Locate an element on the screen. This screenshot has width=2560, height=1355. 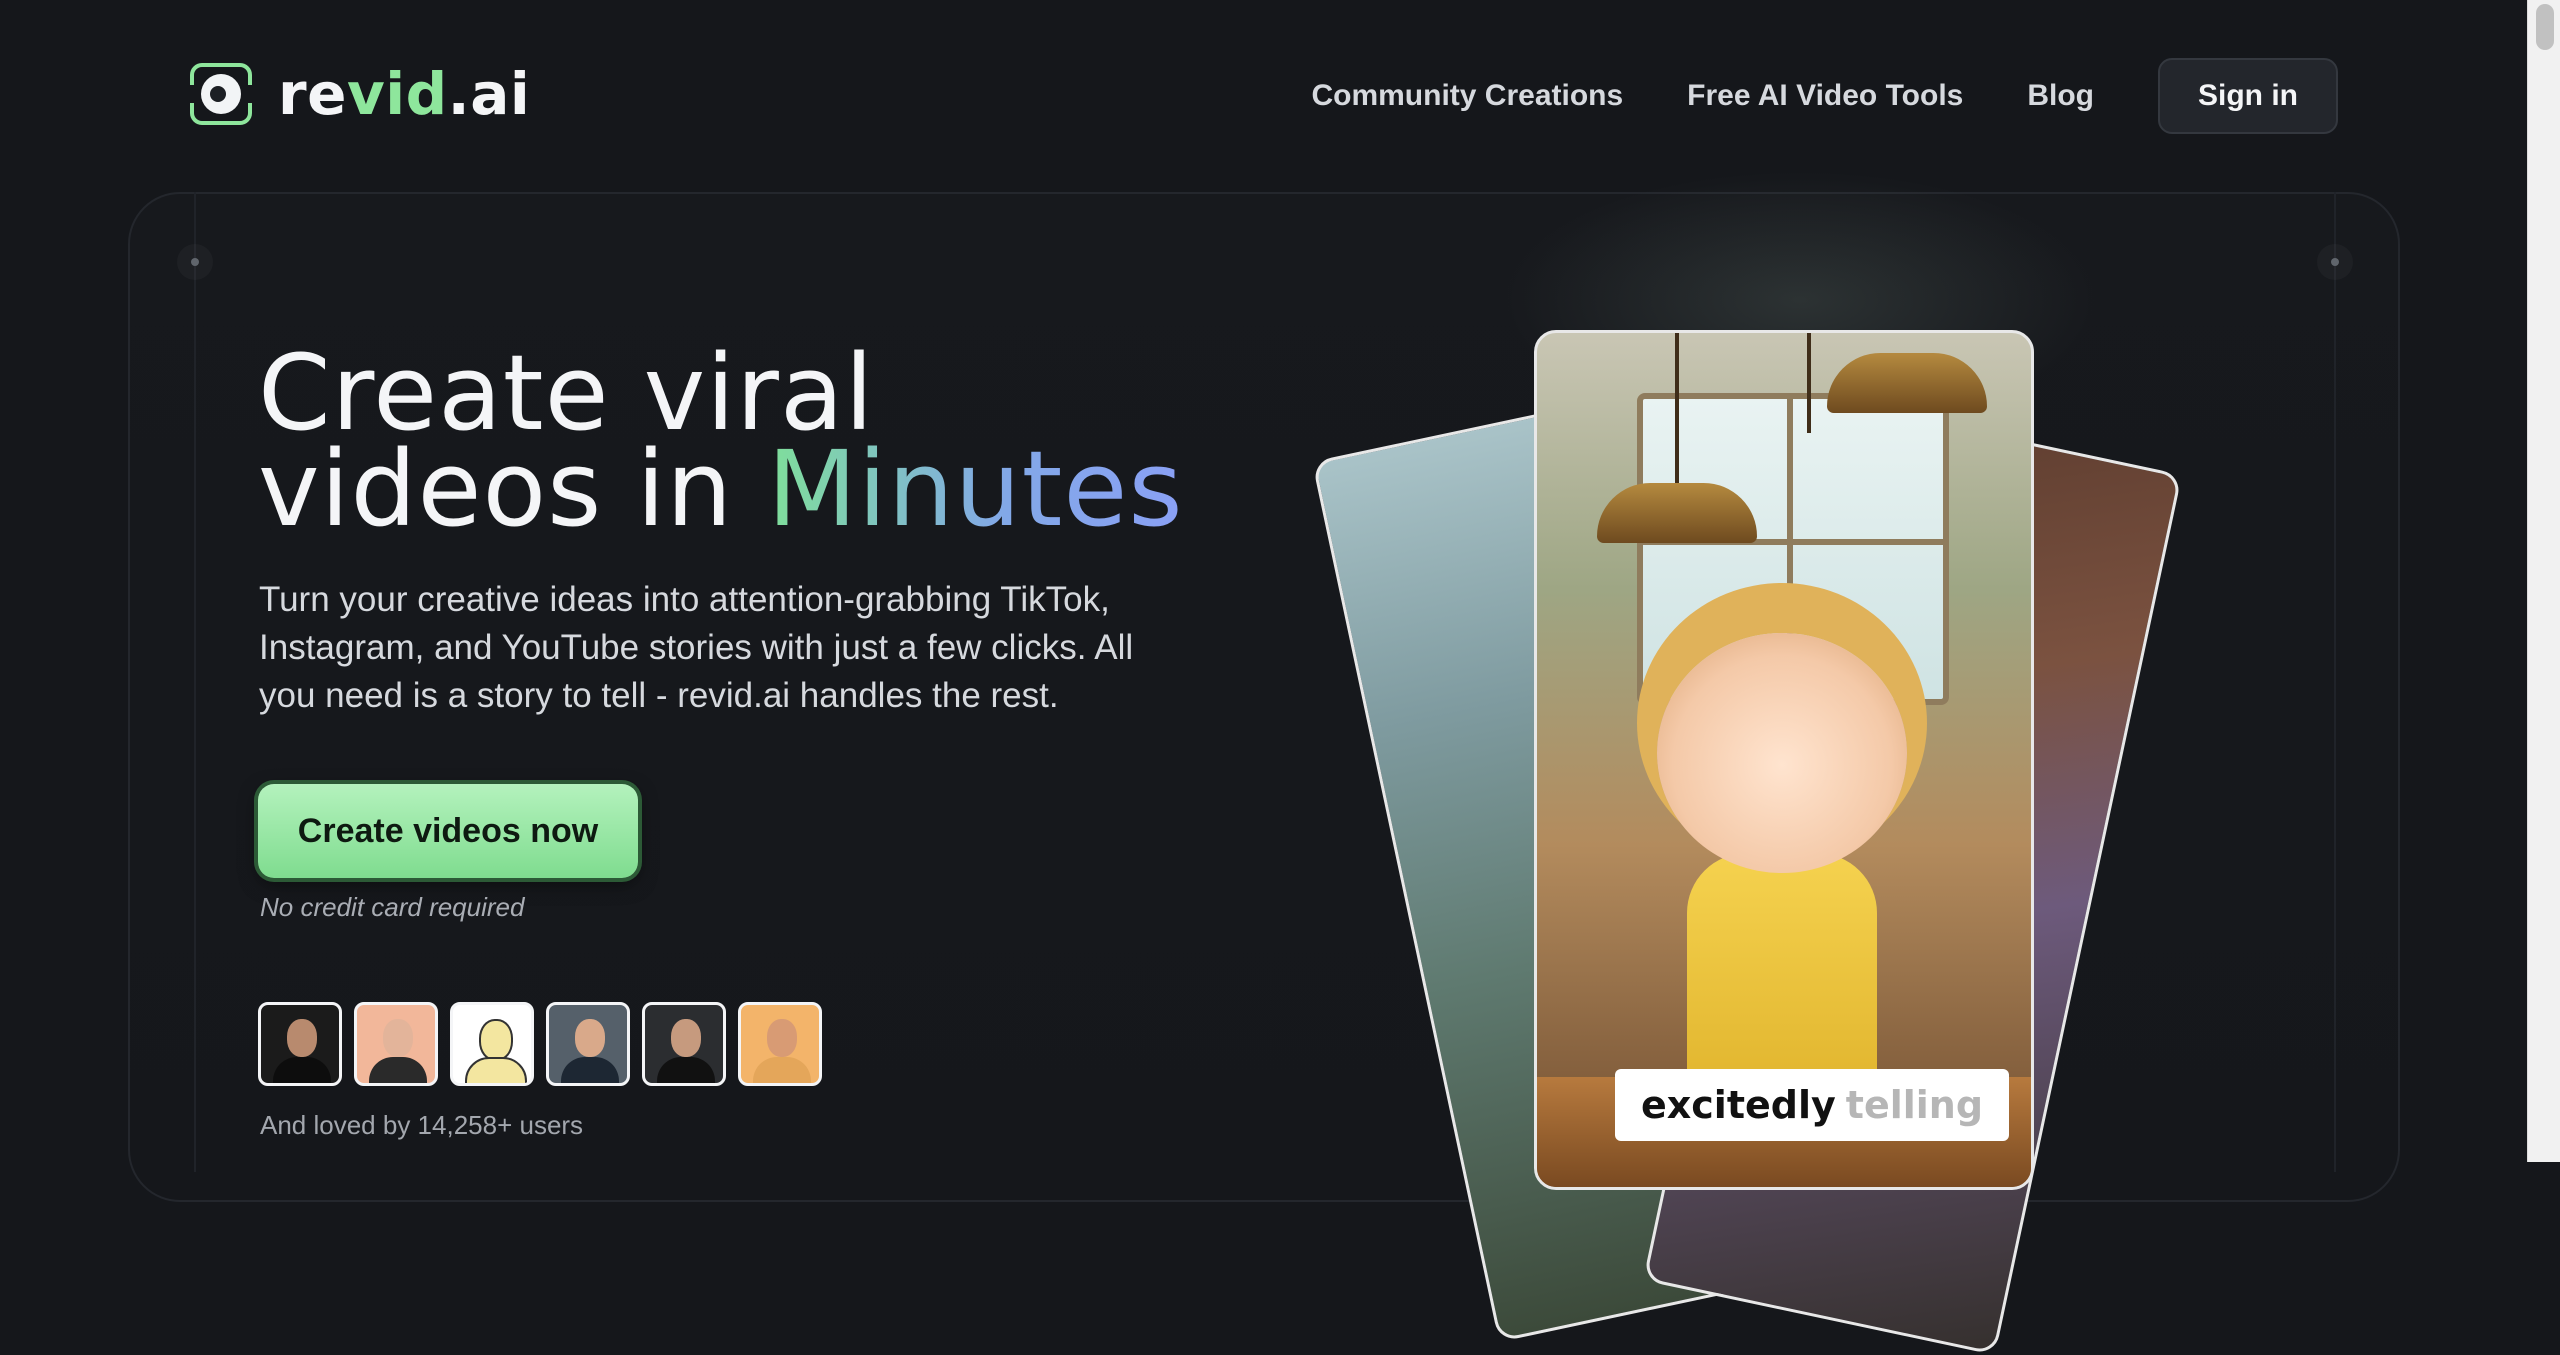
frame-guide-left is located at coordinates (195, 682).